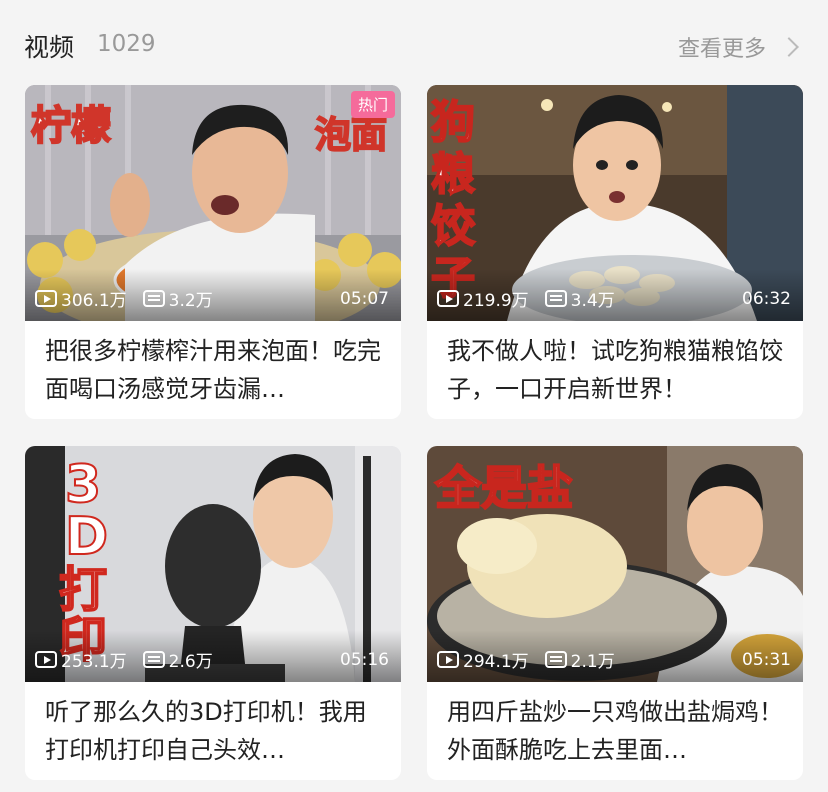  Describe the element at coordinates (94, 662) in the screenshot. I see `play-count: 253.1万` at that location.